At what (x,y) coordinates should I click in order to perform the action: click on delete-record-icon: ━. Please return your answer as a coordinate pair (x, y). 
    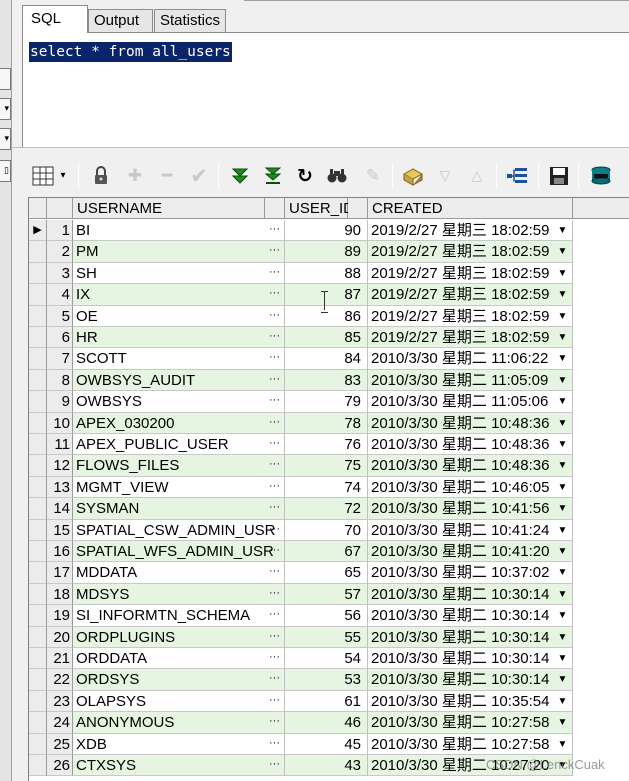
    Looking at the image, I should click on (167, 176).